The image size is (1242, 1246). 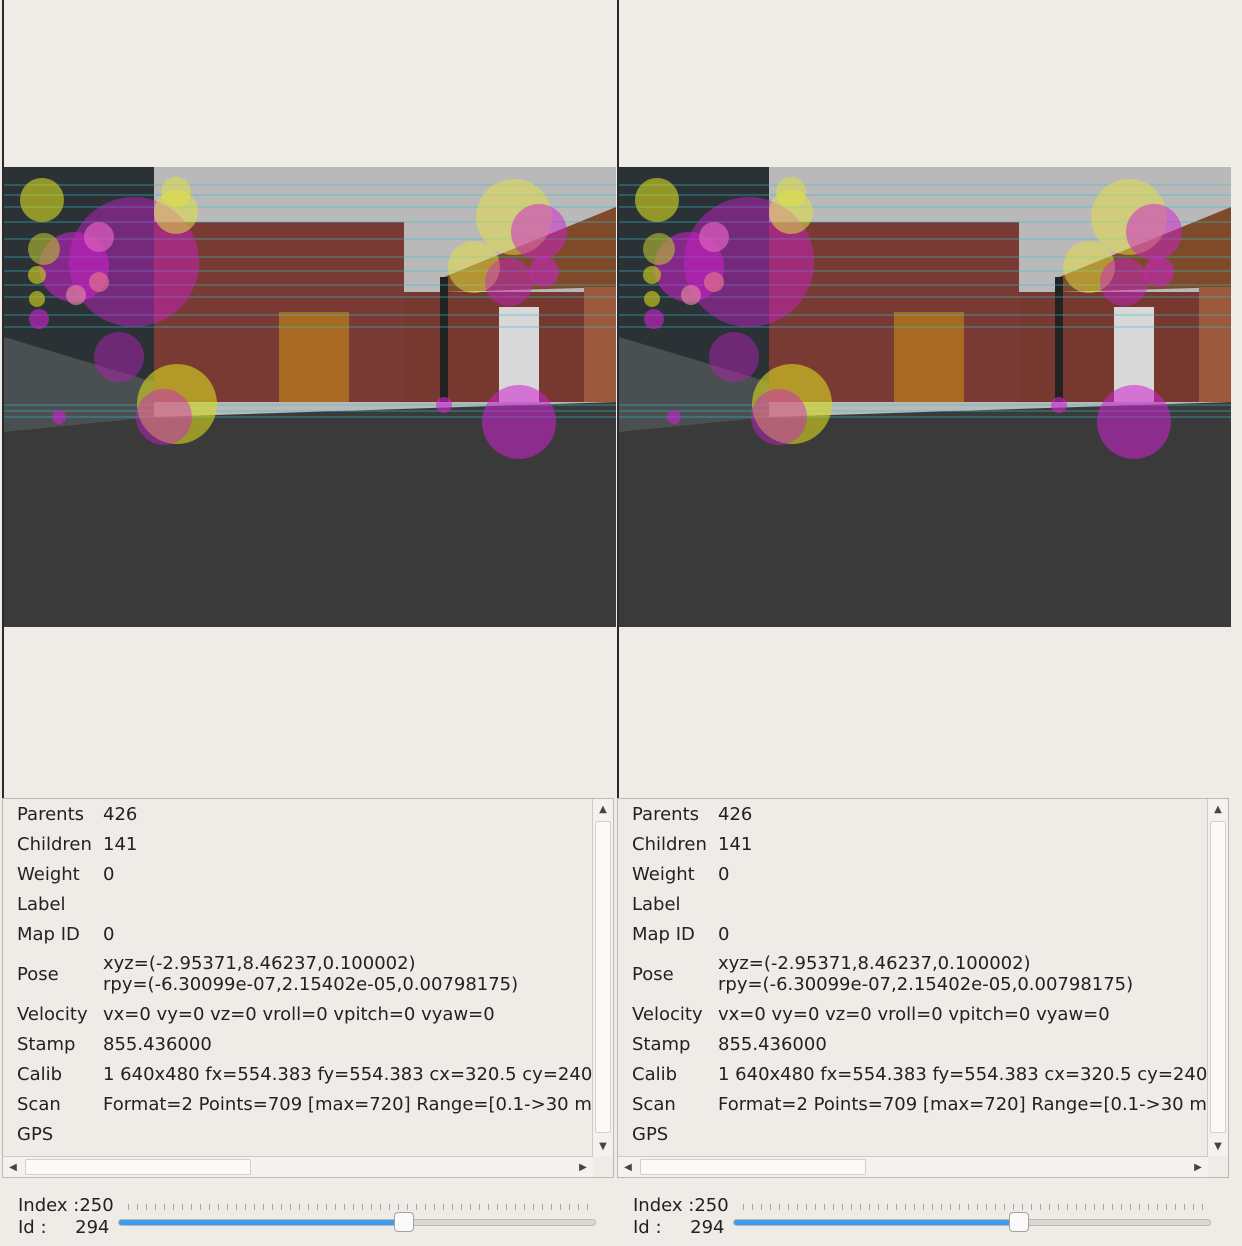 What do you see at coordinates (50, 814) in the screenshot?
I see `info-key: Parents` at bounding box center [50, 814].